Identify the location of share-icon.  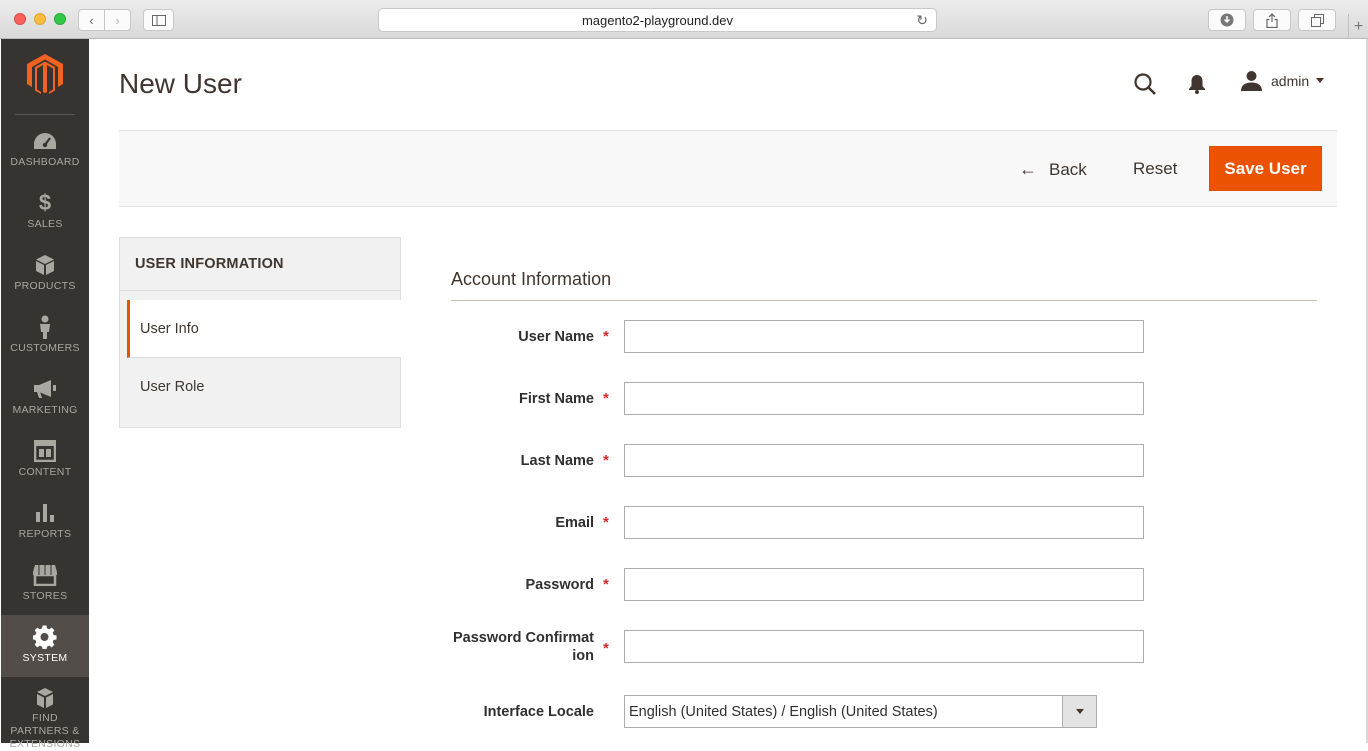
(1272, 20).